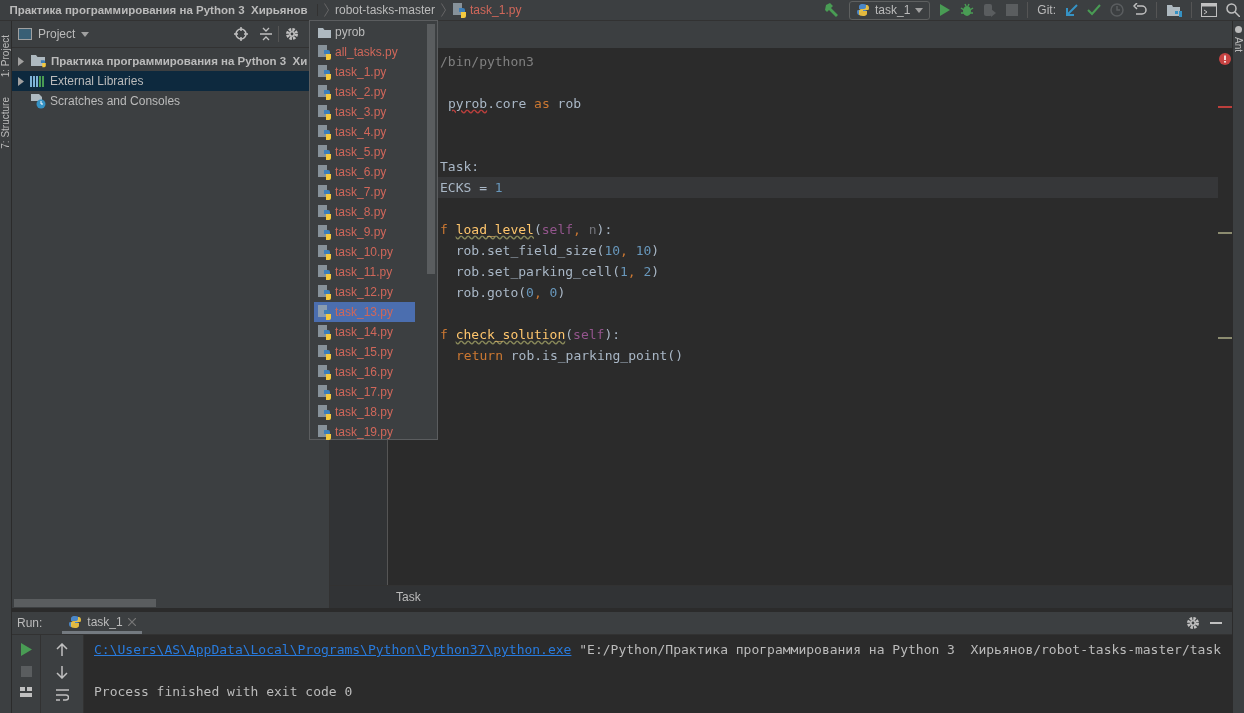  What do you see at coordinates (25, 34) in the screenshot?
I see `project-window-icon` at bounding box center [25, 34].